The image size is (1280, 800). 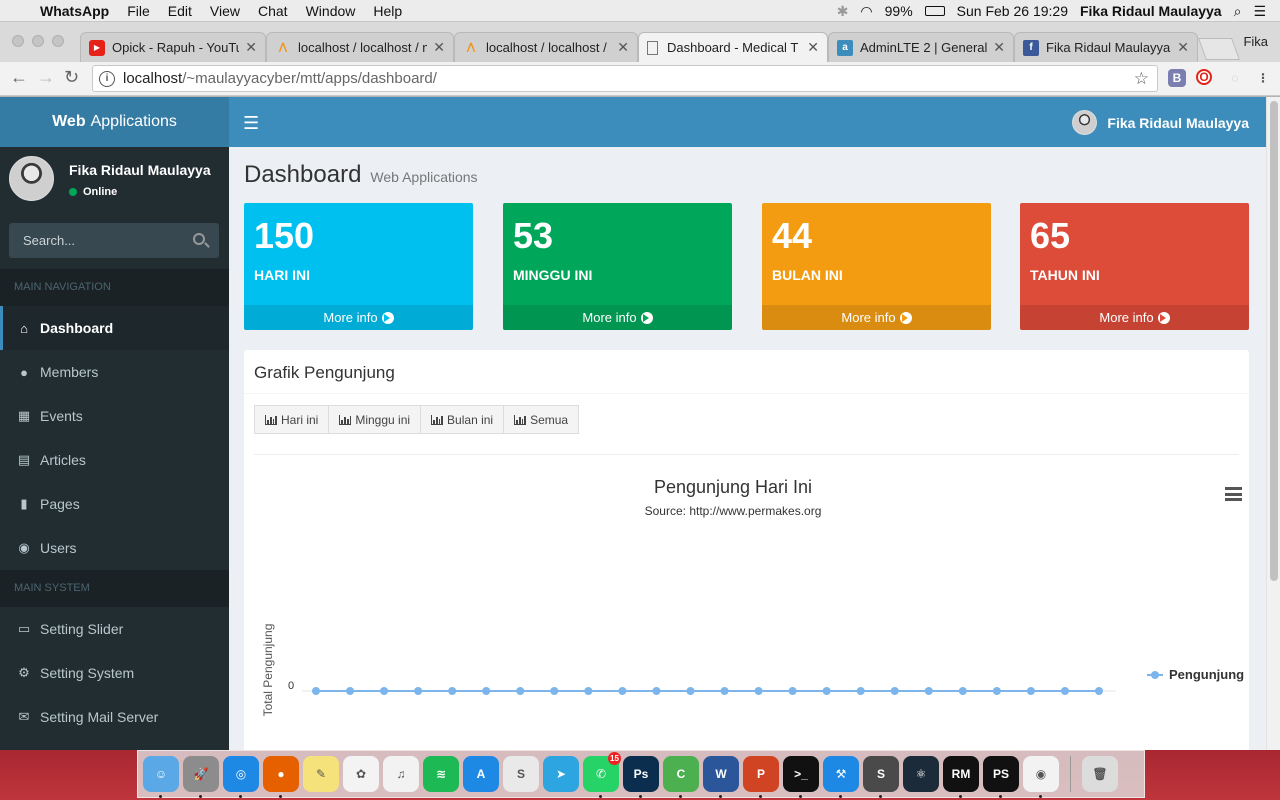 I want to click on search-icon, so click(x=199, y=239).